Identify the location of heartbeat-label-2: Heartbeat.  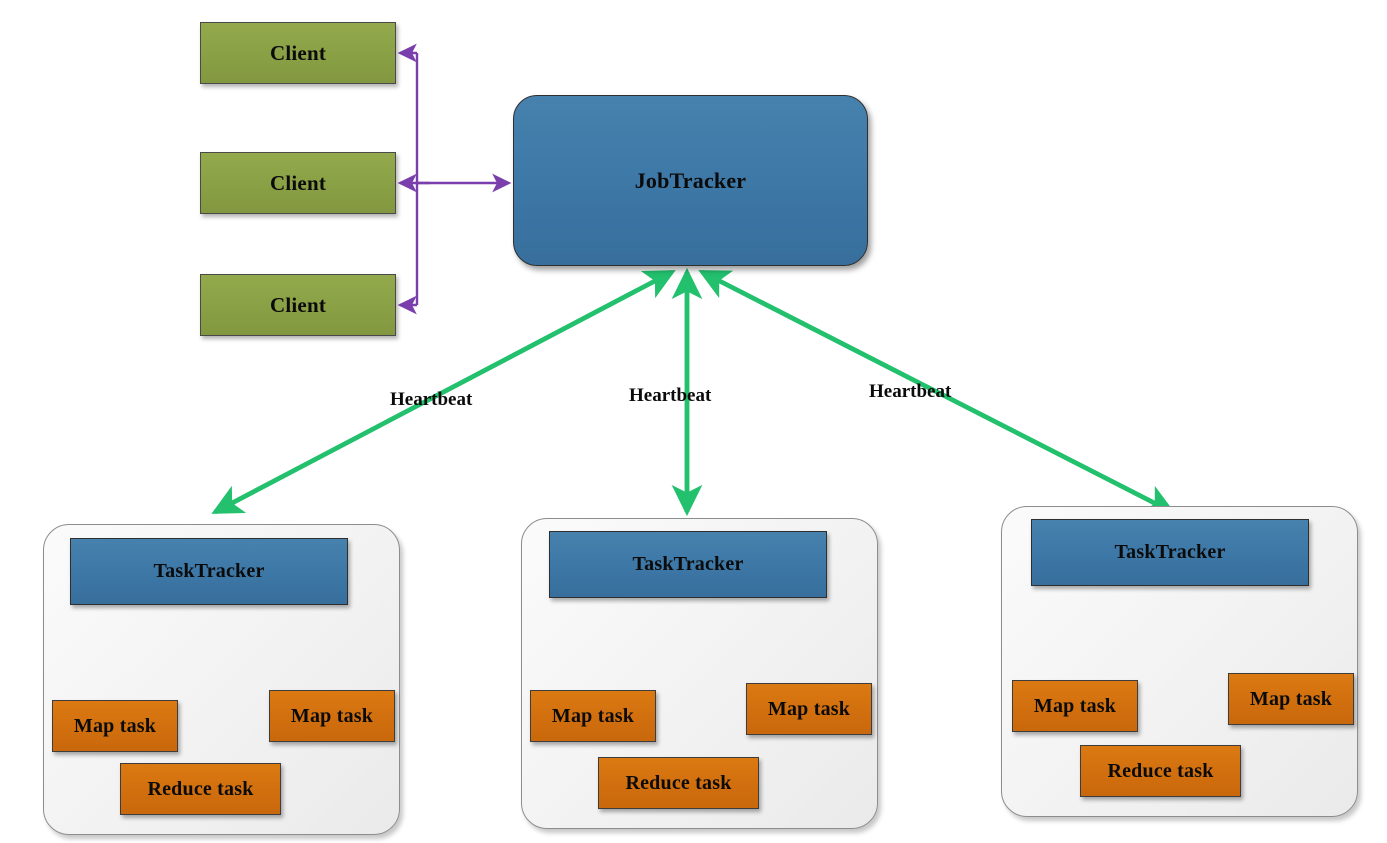
(670, 395).